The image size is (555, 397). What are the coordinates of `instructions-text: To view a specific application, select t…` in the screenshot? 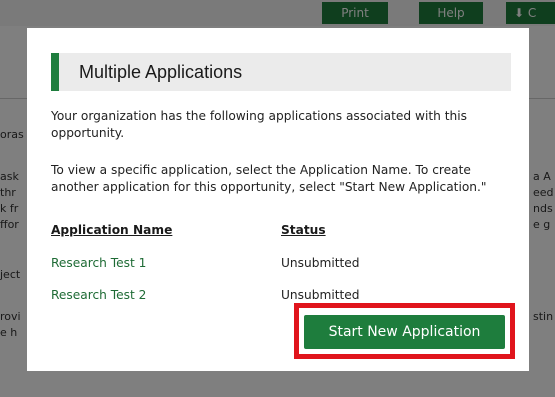 It's located at (269, 178).